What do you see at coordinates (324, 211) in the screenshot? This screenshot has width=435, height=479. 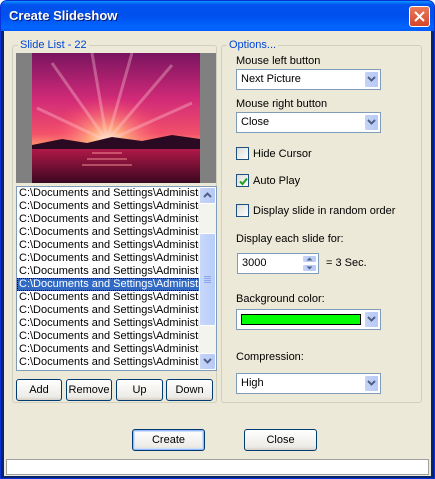 I see `random-order-label: Display slide in random order` at bounding box center [324, 211].